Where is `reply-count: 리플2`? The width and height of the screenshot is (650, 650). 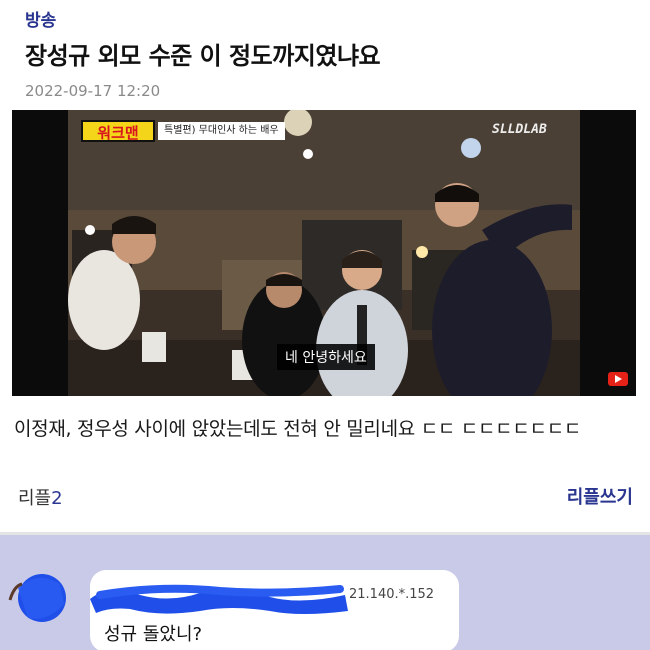 reply-count: 리플2 is located at coordinates (40, 497).